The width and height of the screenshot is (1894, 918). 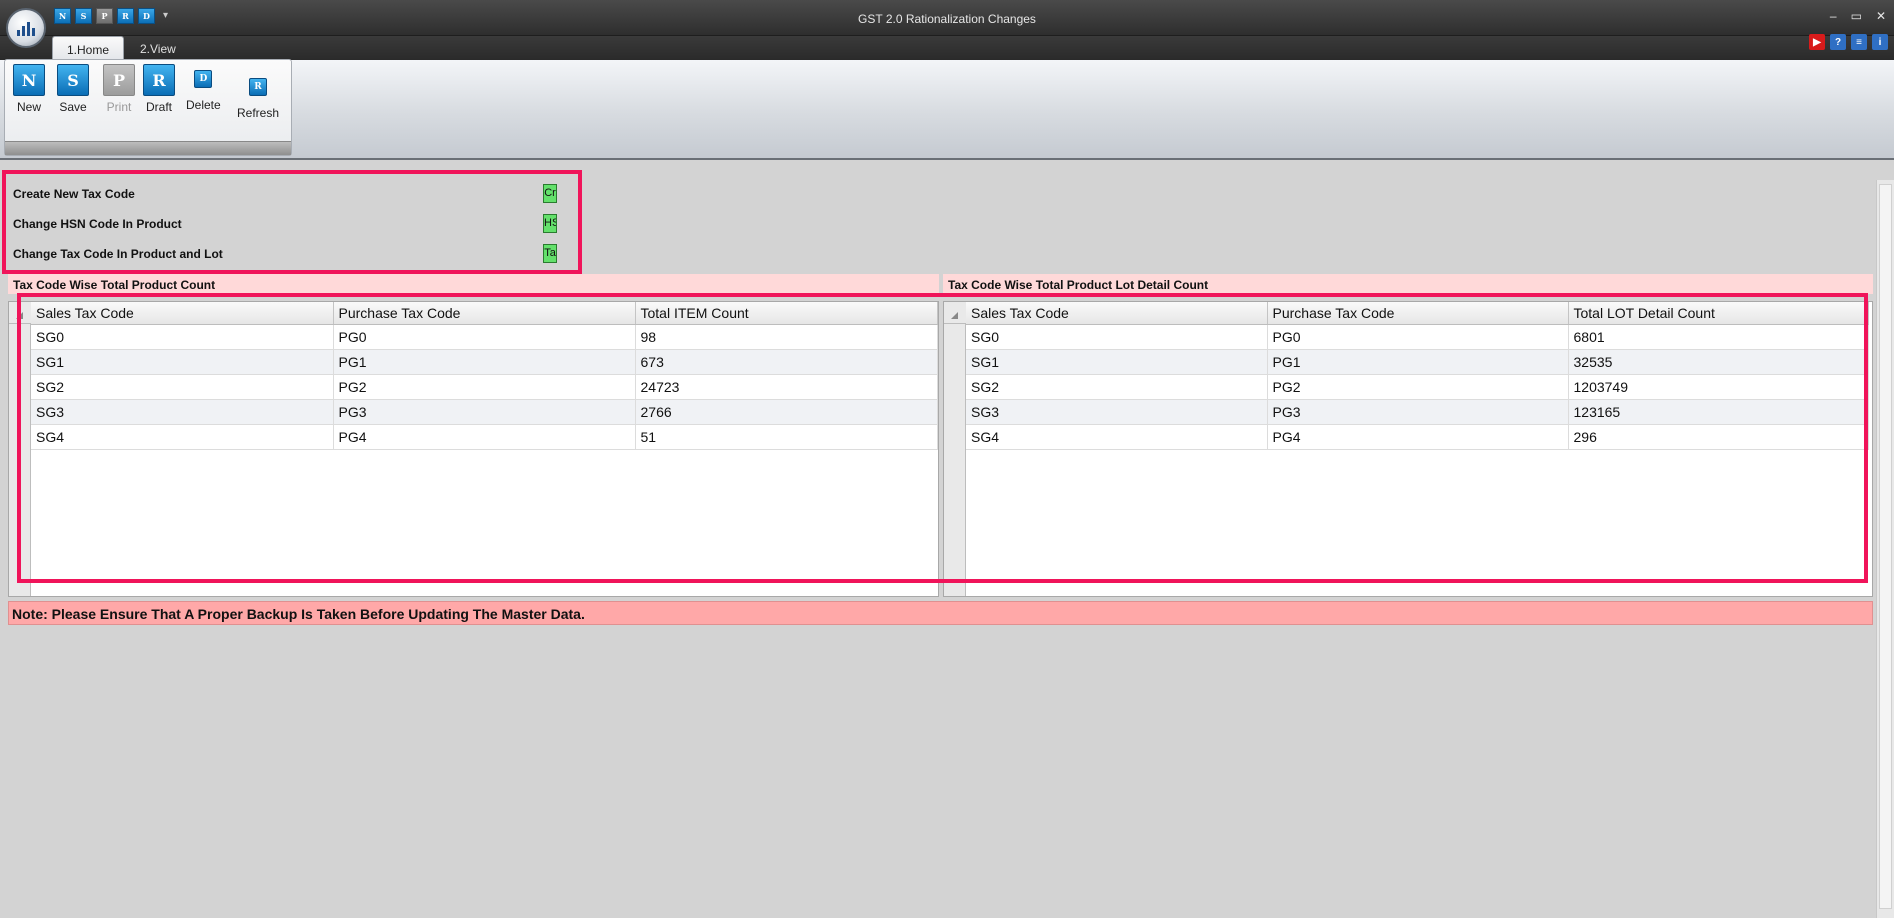 I want to click on column-header-total-item-count: Total ITEM Count, so click(x=786, y=313).